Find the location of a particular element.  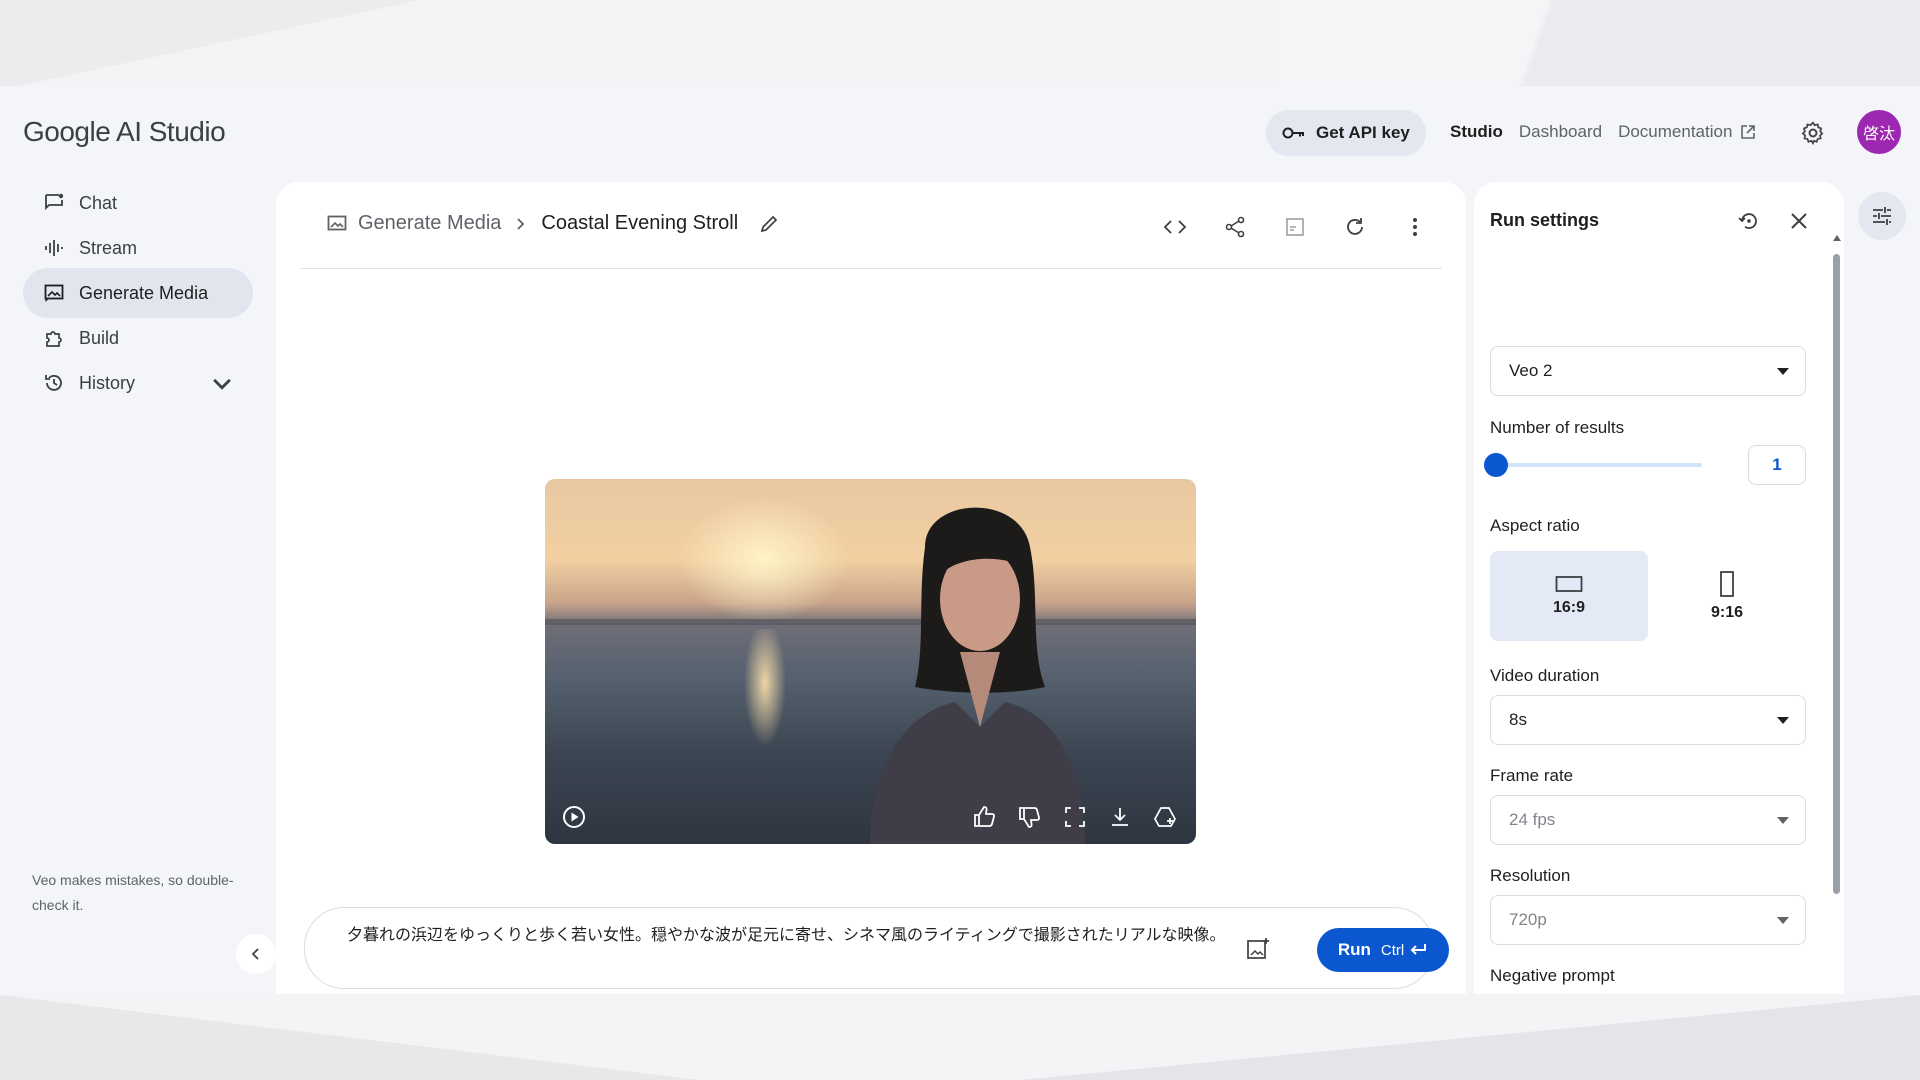

more-vert-icon is located at coordinates (1415, 227).